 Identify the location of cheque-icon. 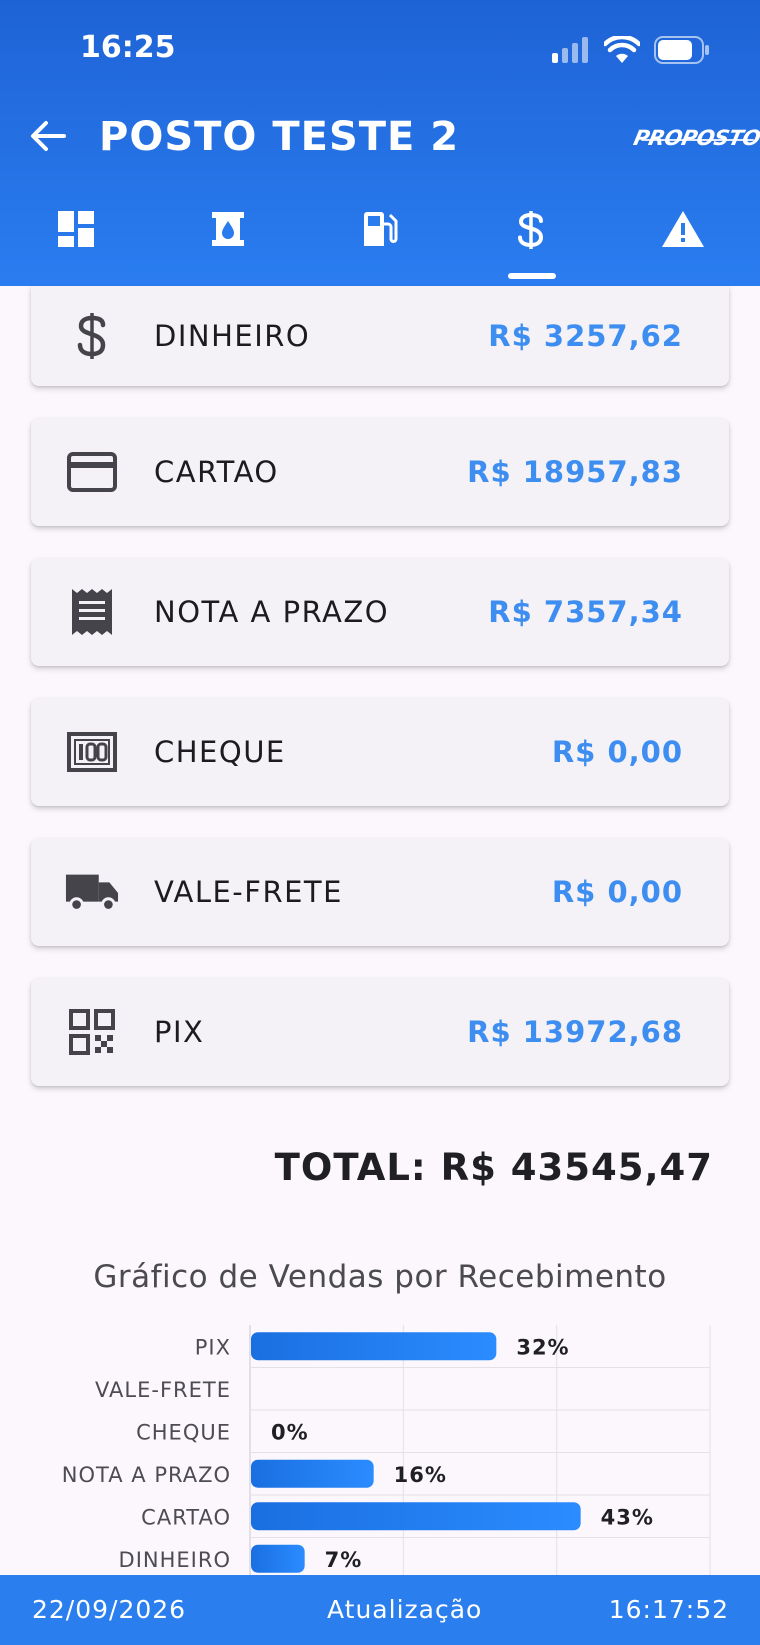
(92, 752).